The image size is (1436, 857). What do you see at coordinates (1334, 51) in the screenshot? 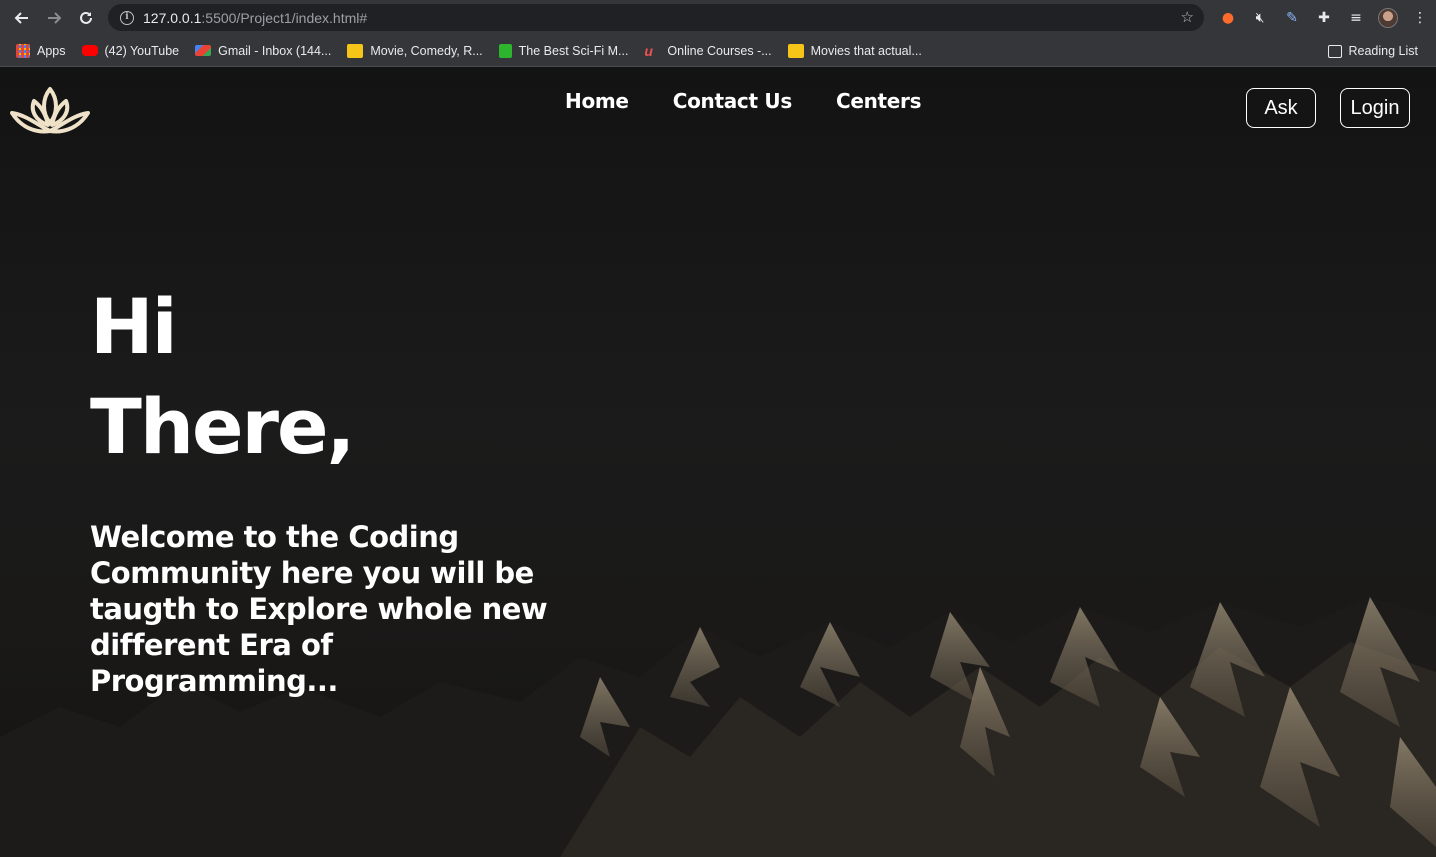
I see `reading-list-icon` at bounding box center [1334, 51].